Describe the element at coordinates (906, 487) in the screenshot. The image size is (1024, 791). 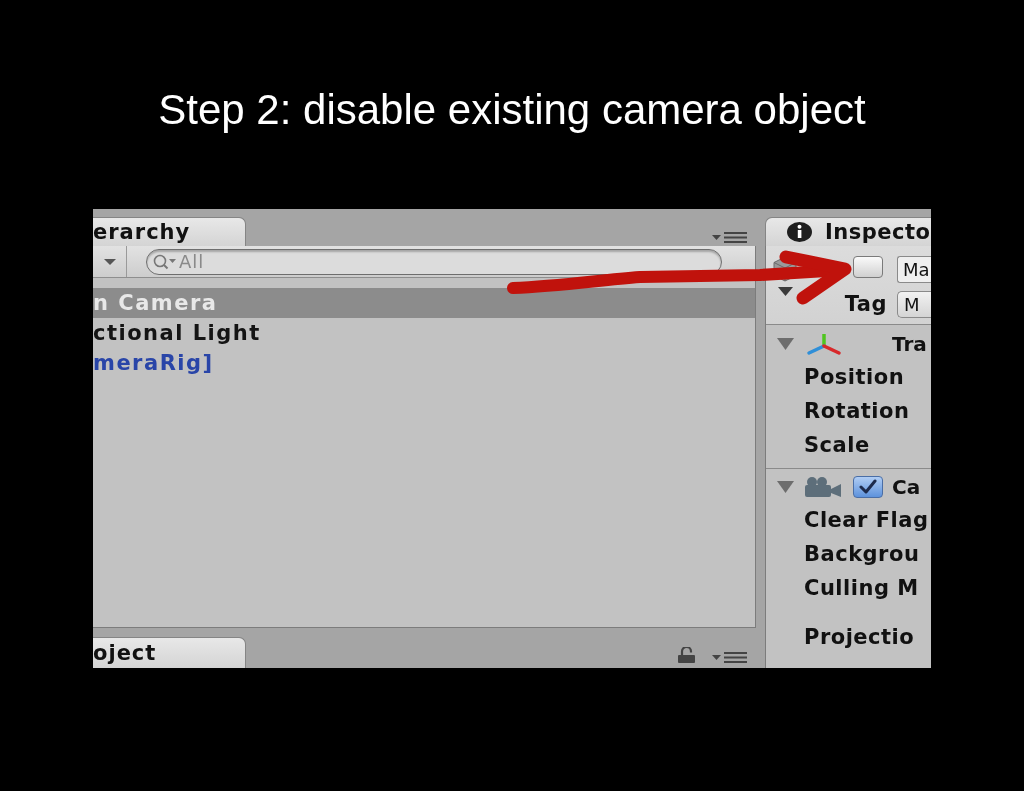
I see `component-title: Ca` at that location.